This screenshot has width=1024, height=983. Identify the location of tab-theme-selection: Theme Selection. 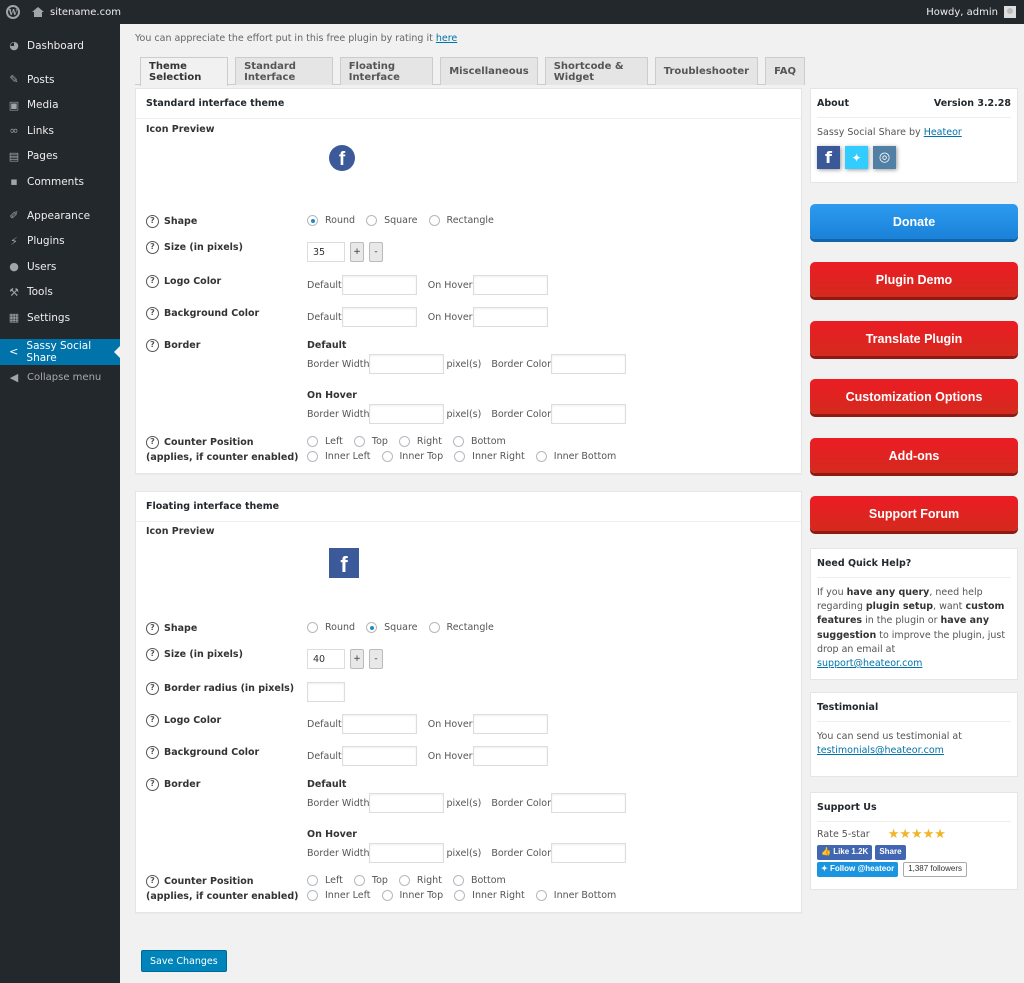
(184, 71).